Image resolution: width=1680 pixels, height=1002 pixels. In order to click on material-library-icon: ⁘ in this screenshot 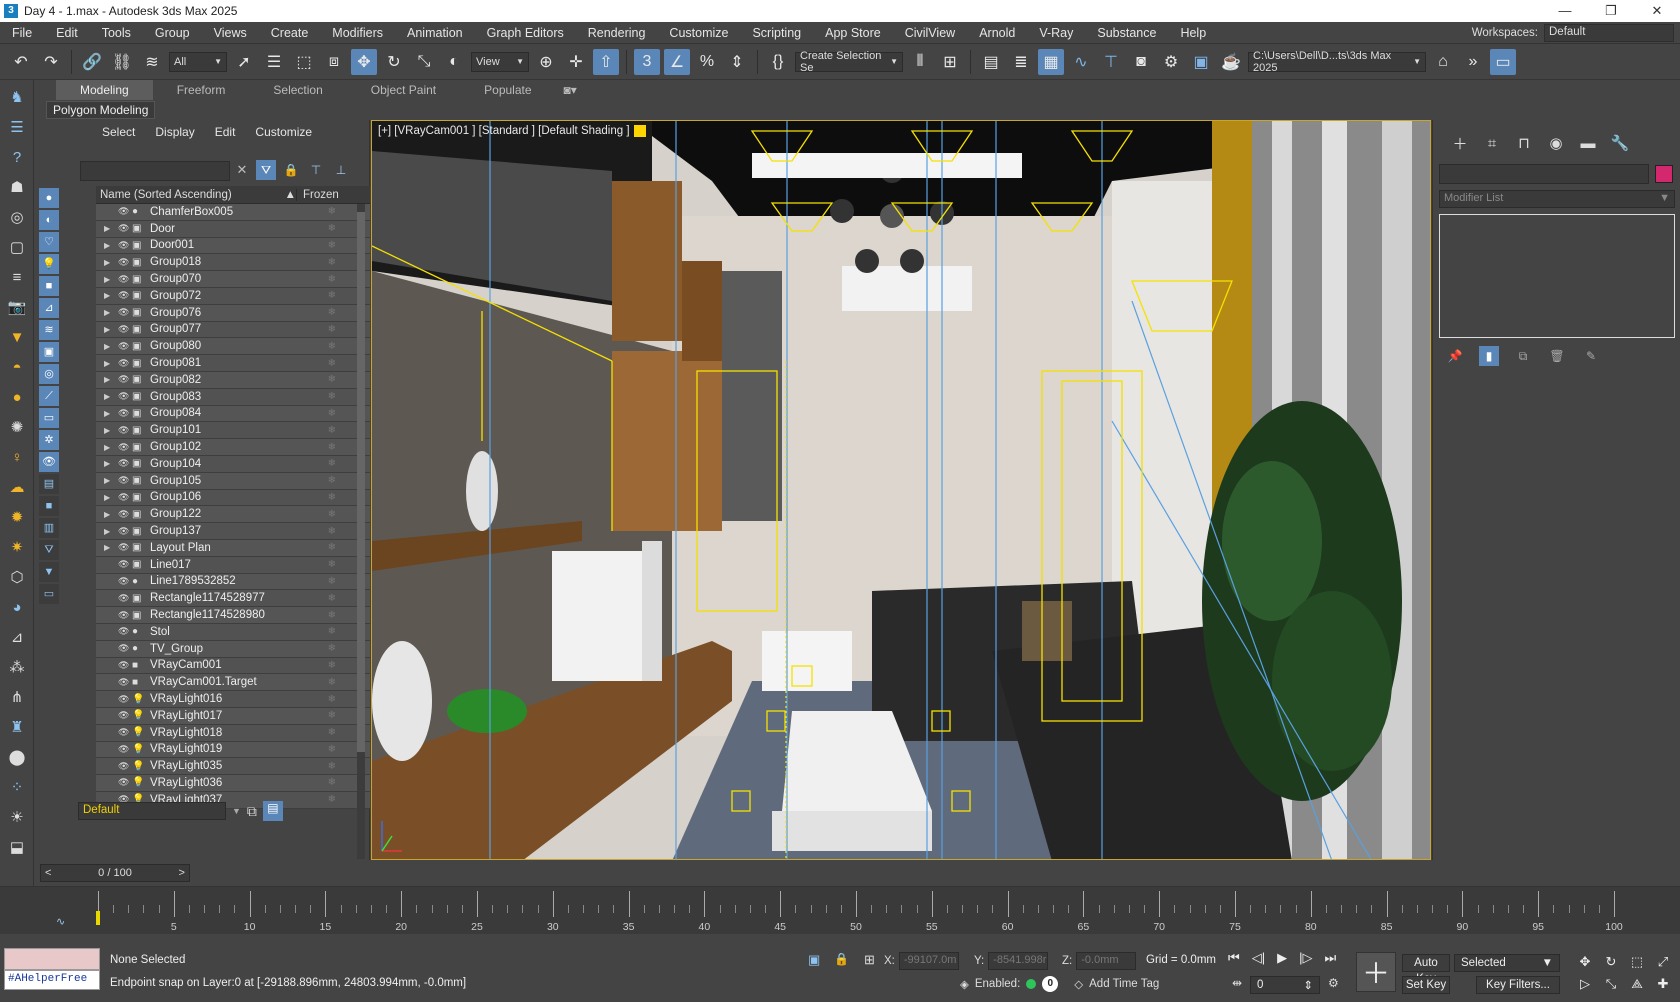, I will do `click(17, 787)`.